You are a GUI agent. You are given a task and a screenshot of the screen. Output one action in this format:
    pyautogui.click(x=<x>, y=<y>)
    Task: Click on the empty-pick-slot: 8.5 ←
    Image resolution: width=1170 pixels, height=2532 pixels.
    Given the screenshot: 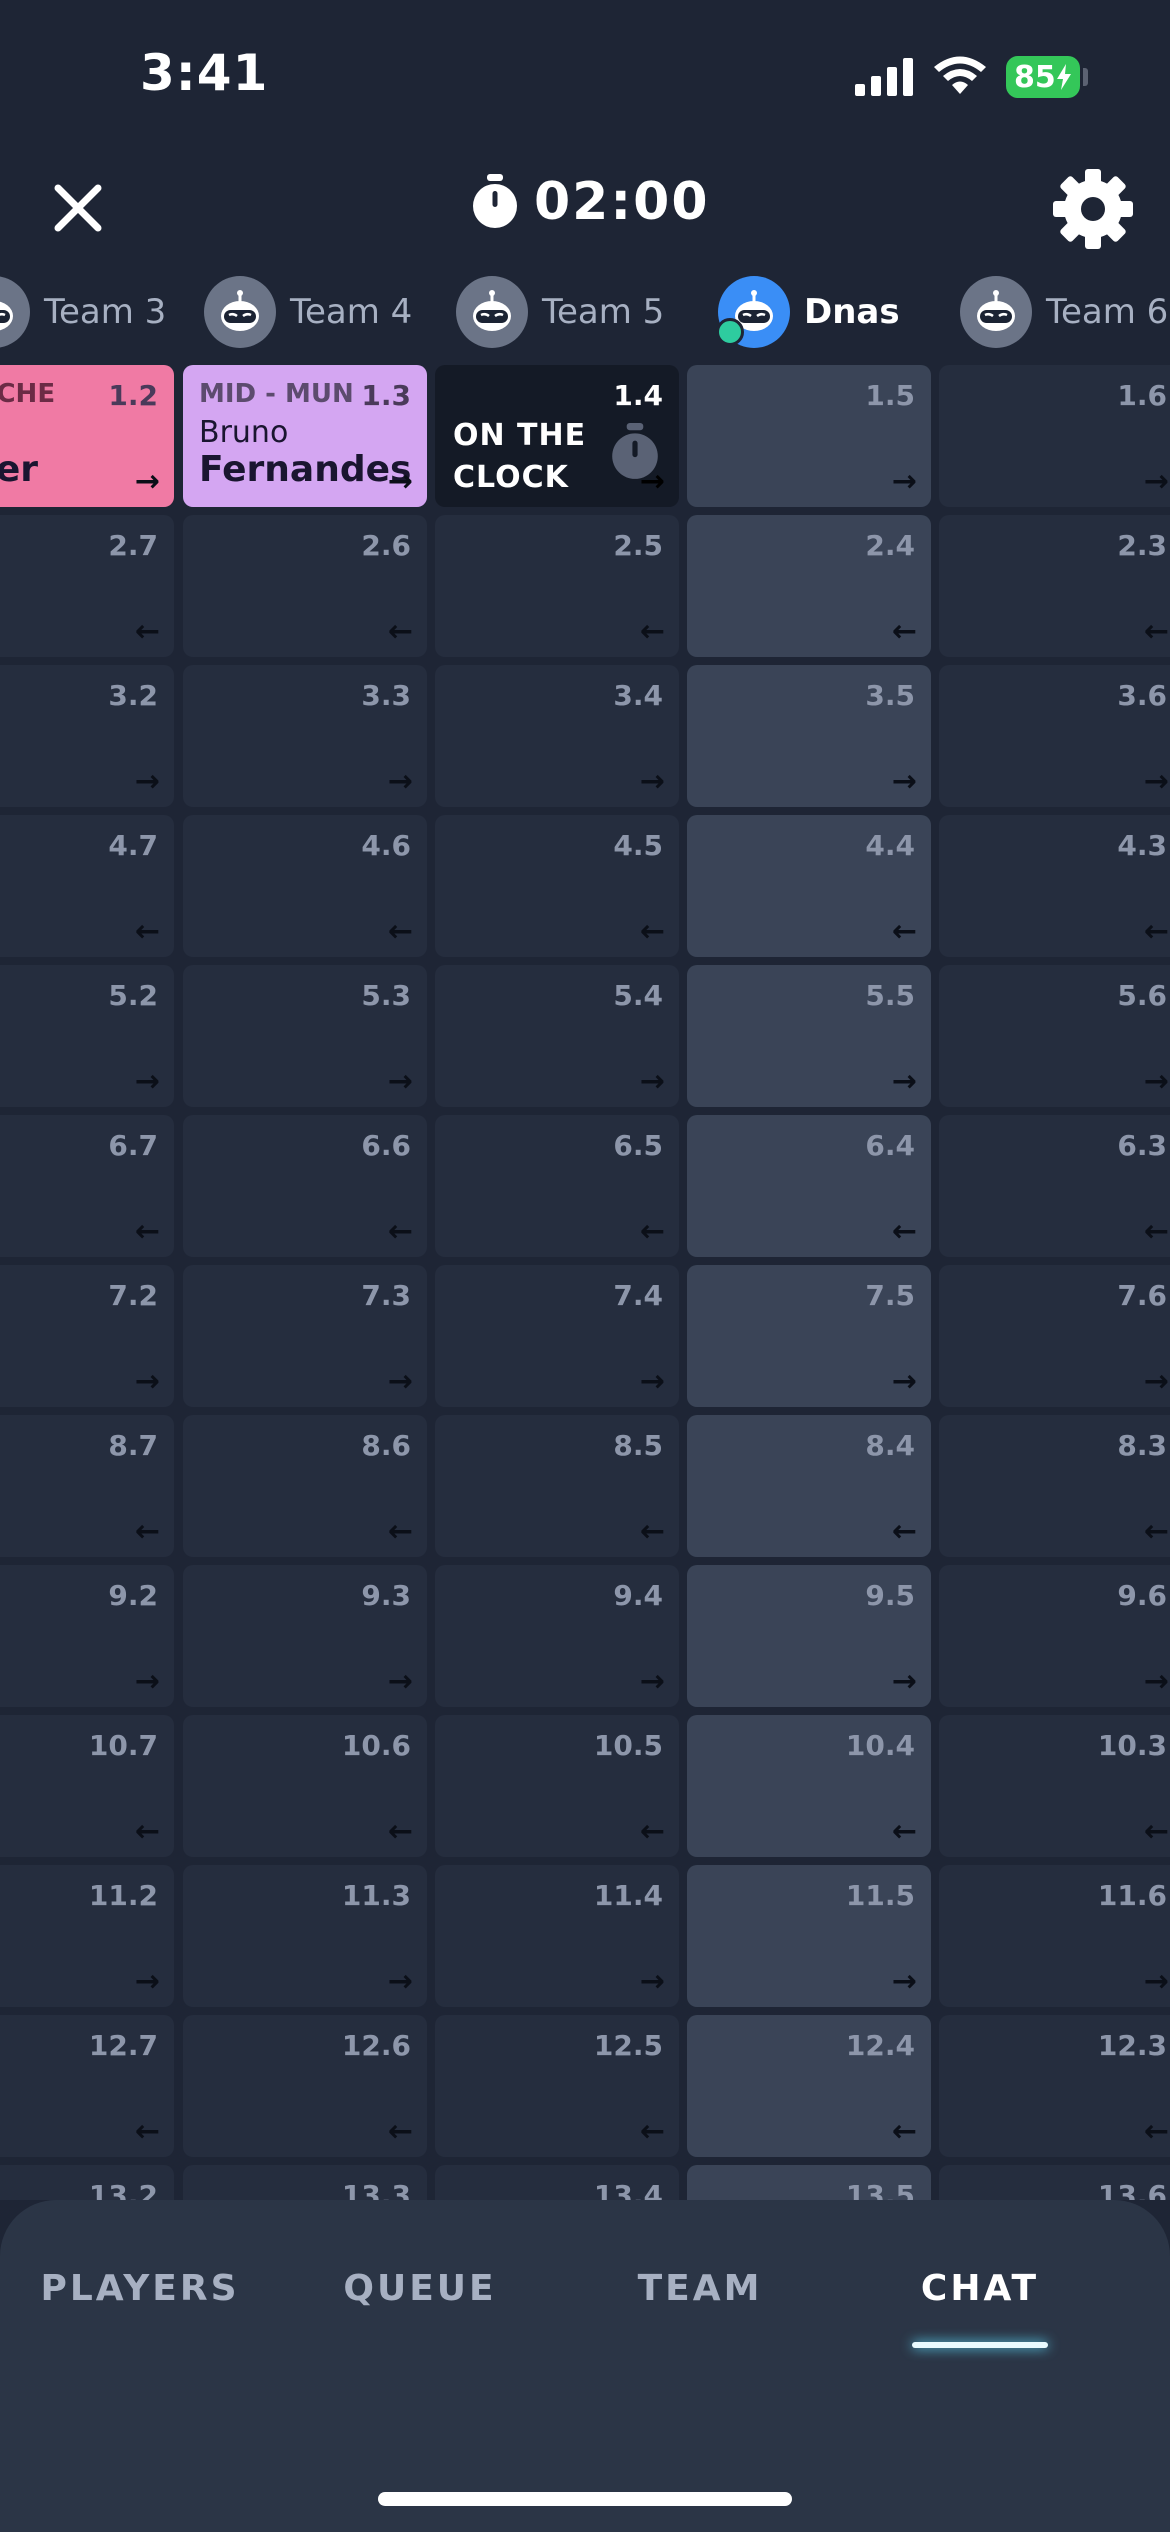 What is the action you would take?
    pyautogui.click(x=557, y=1486)
    